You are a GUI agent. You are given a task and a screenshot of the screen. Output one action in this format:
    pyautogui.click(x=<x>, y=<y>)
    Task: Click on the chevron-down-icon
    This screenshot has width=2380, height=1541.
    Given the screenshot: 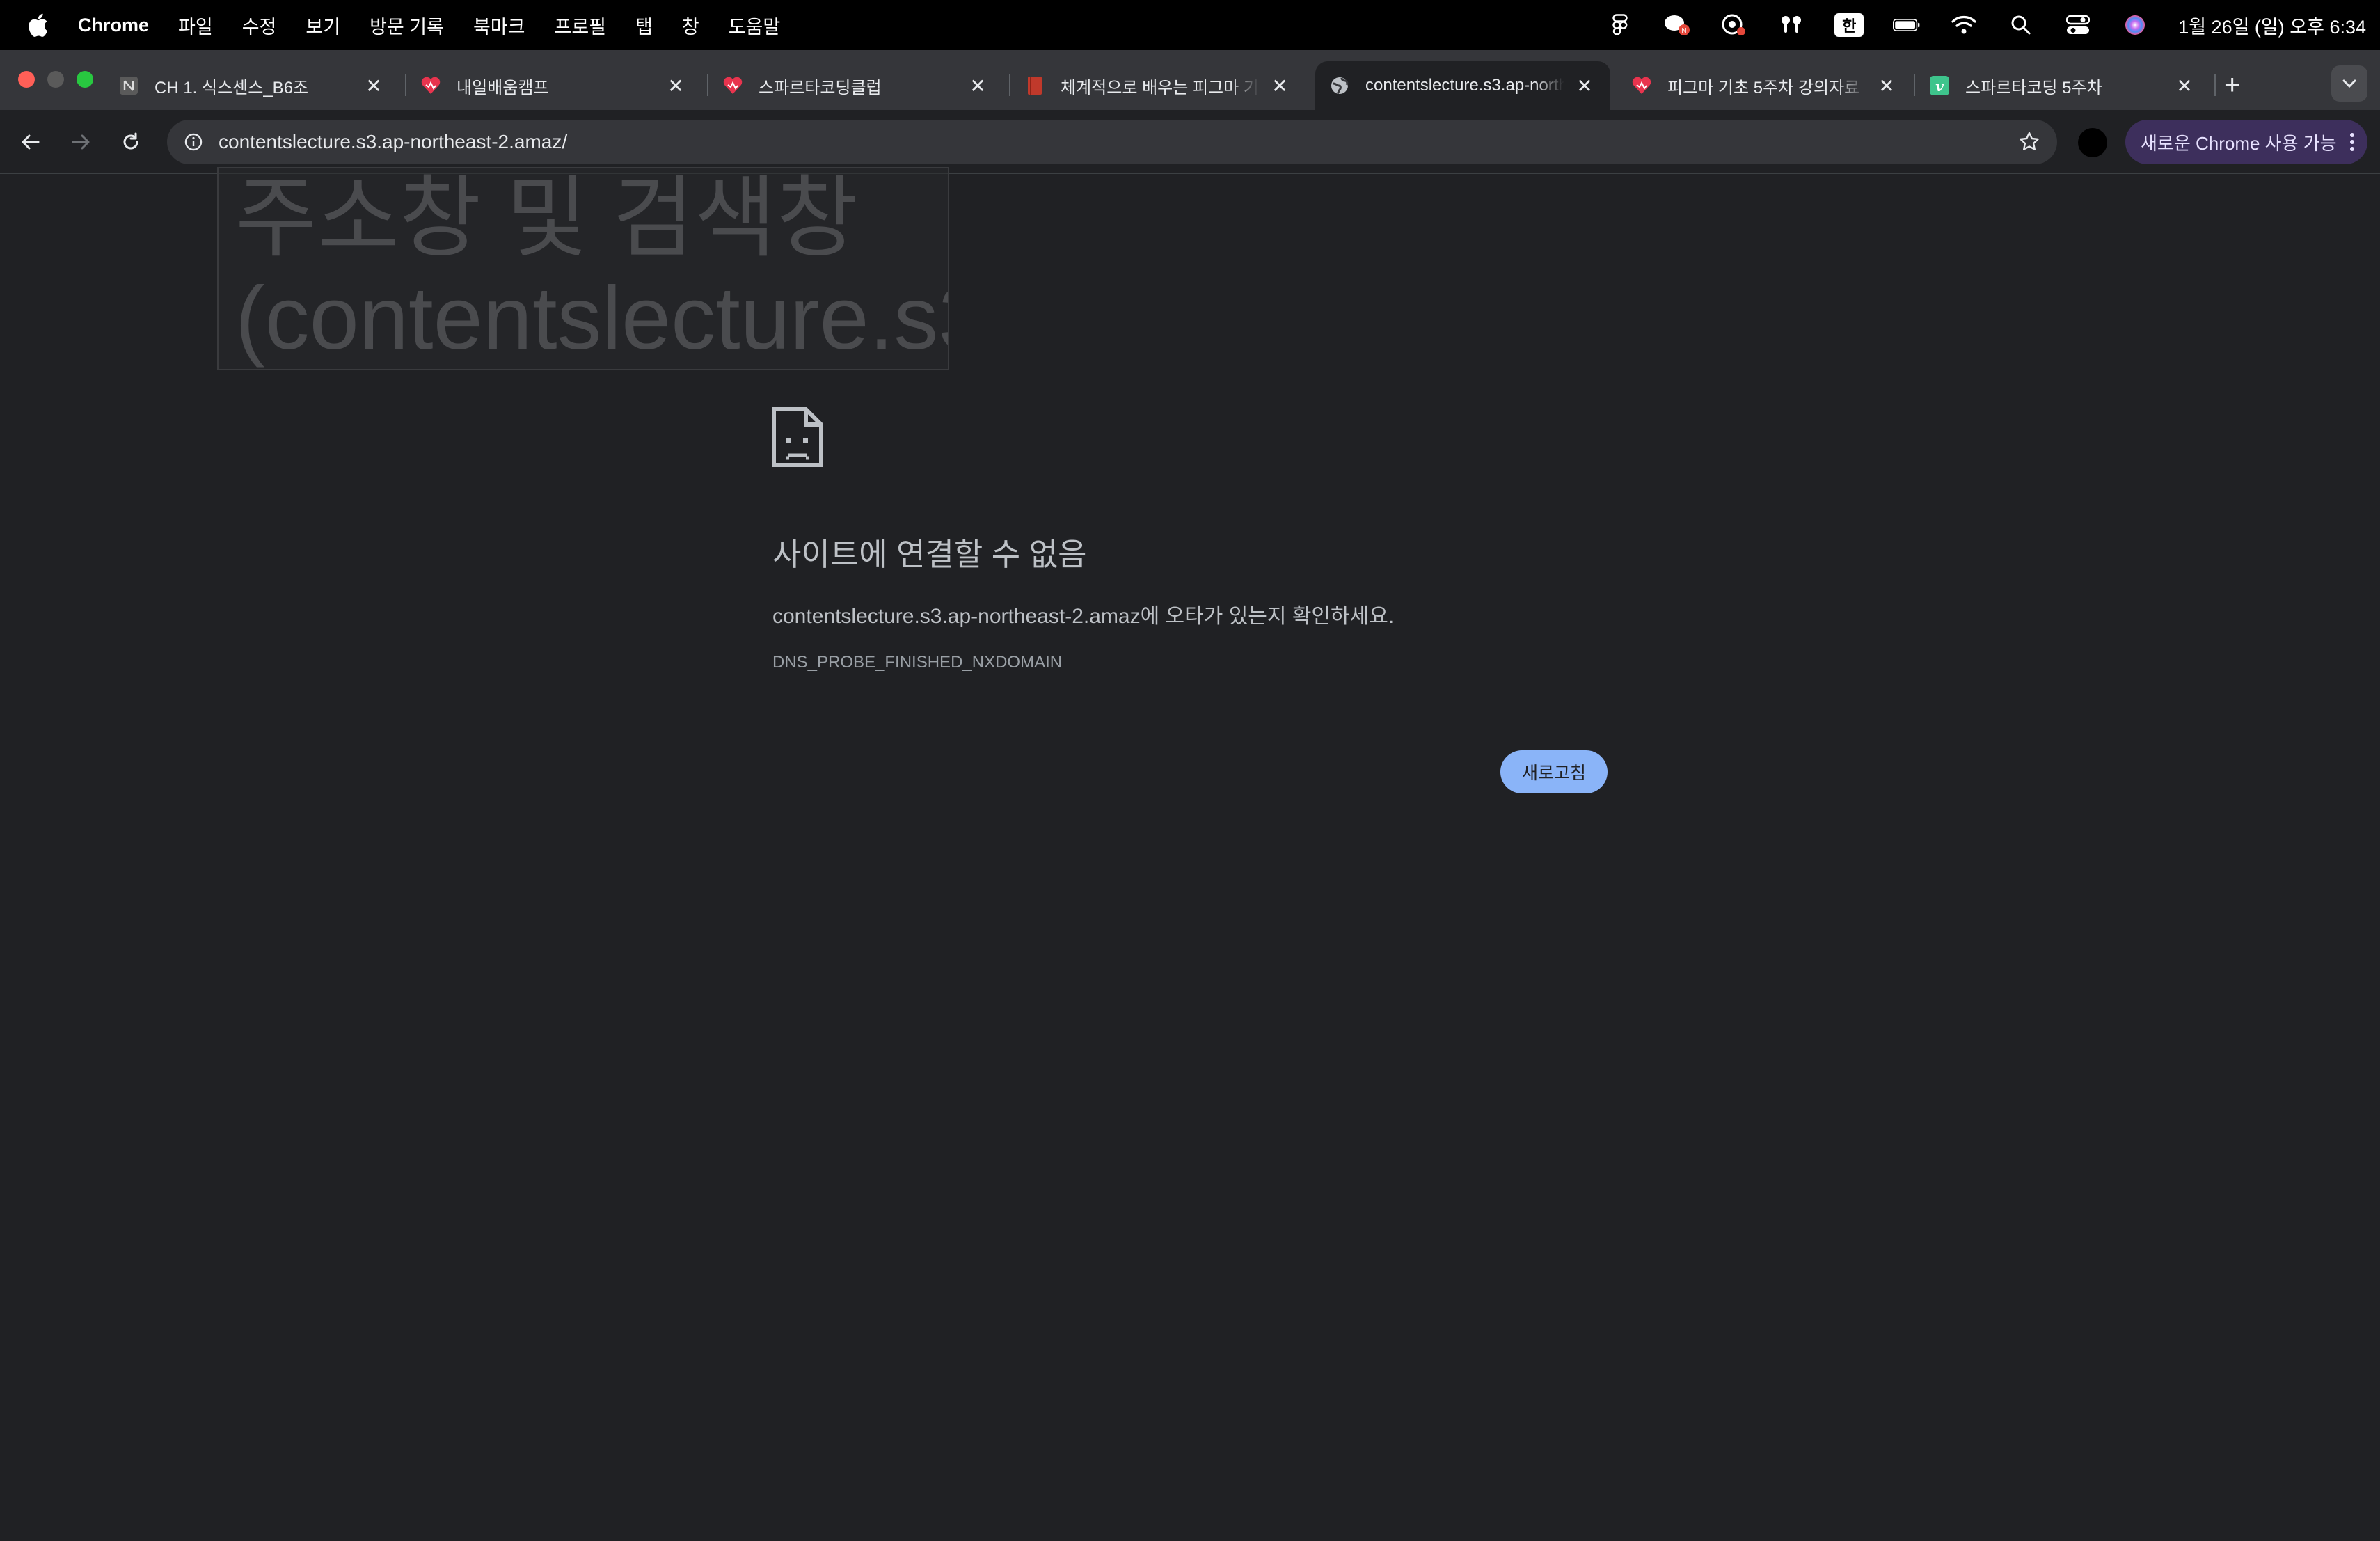 What is the action you would take?
    pyautogui.click(x=2349, y=83)
    